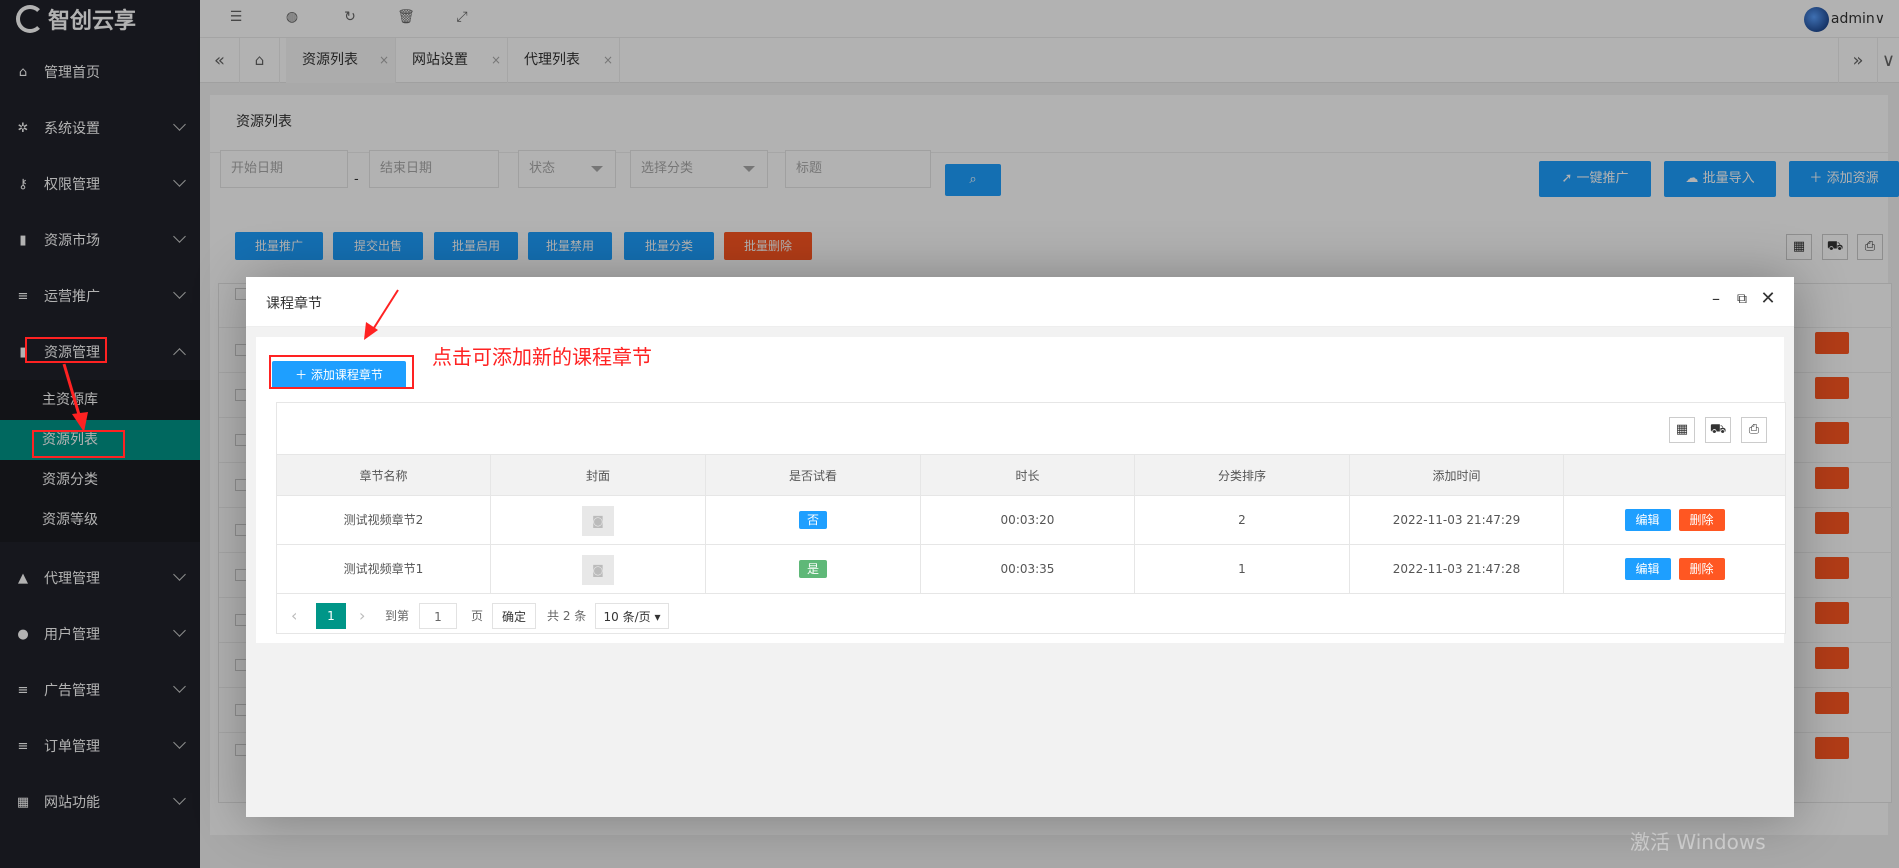 The width and height of the screenshot is (1899, 868). I want to click on total-count: 共 2 条, so click(567, 616).